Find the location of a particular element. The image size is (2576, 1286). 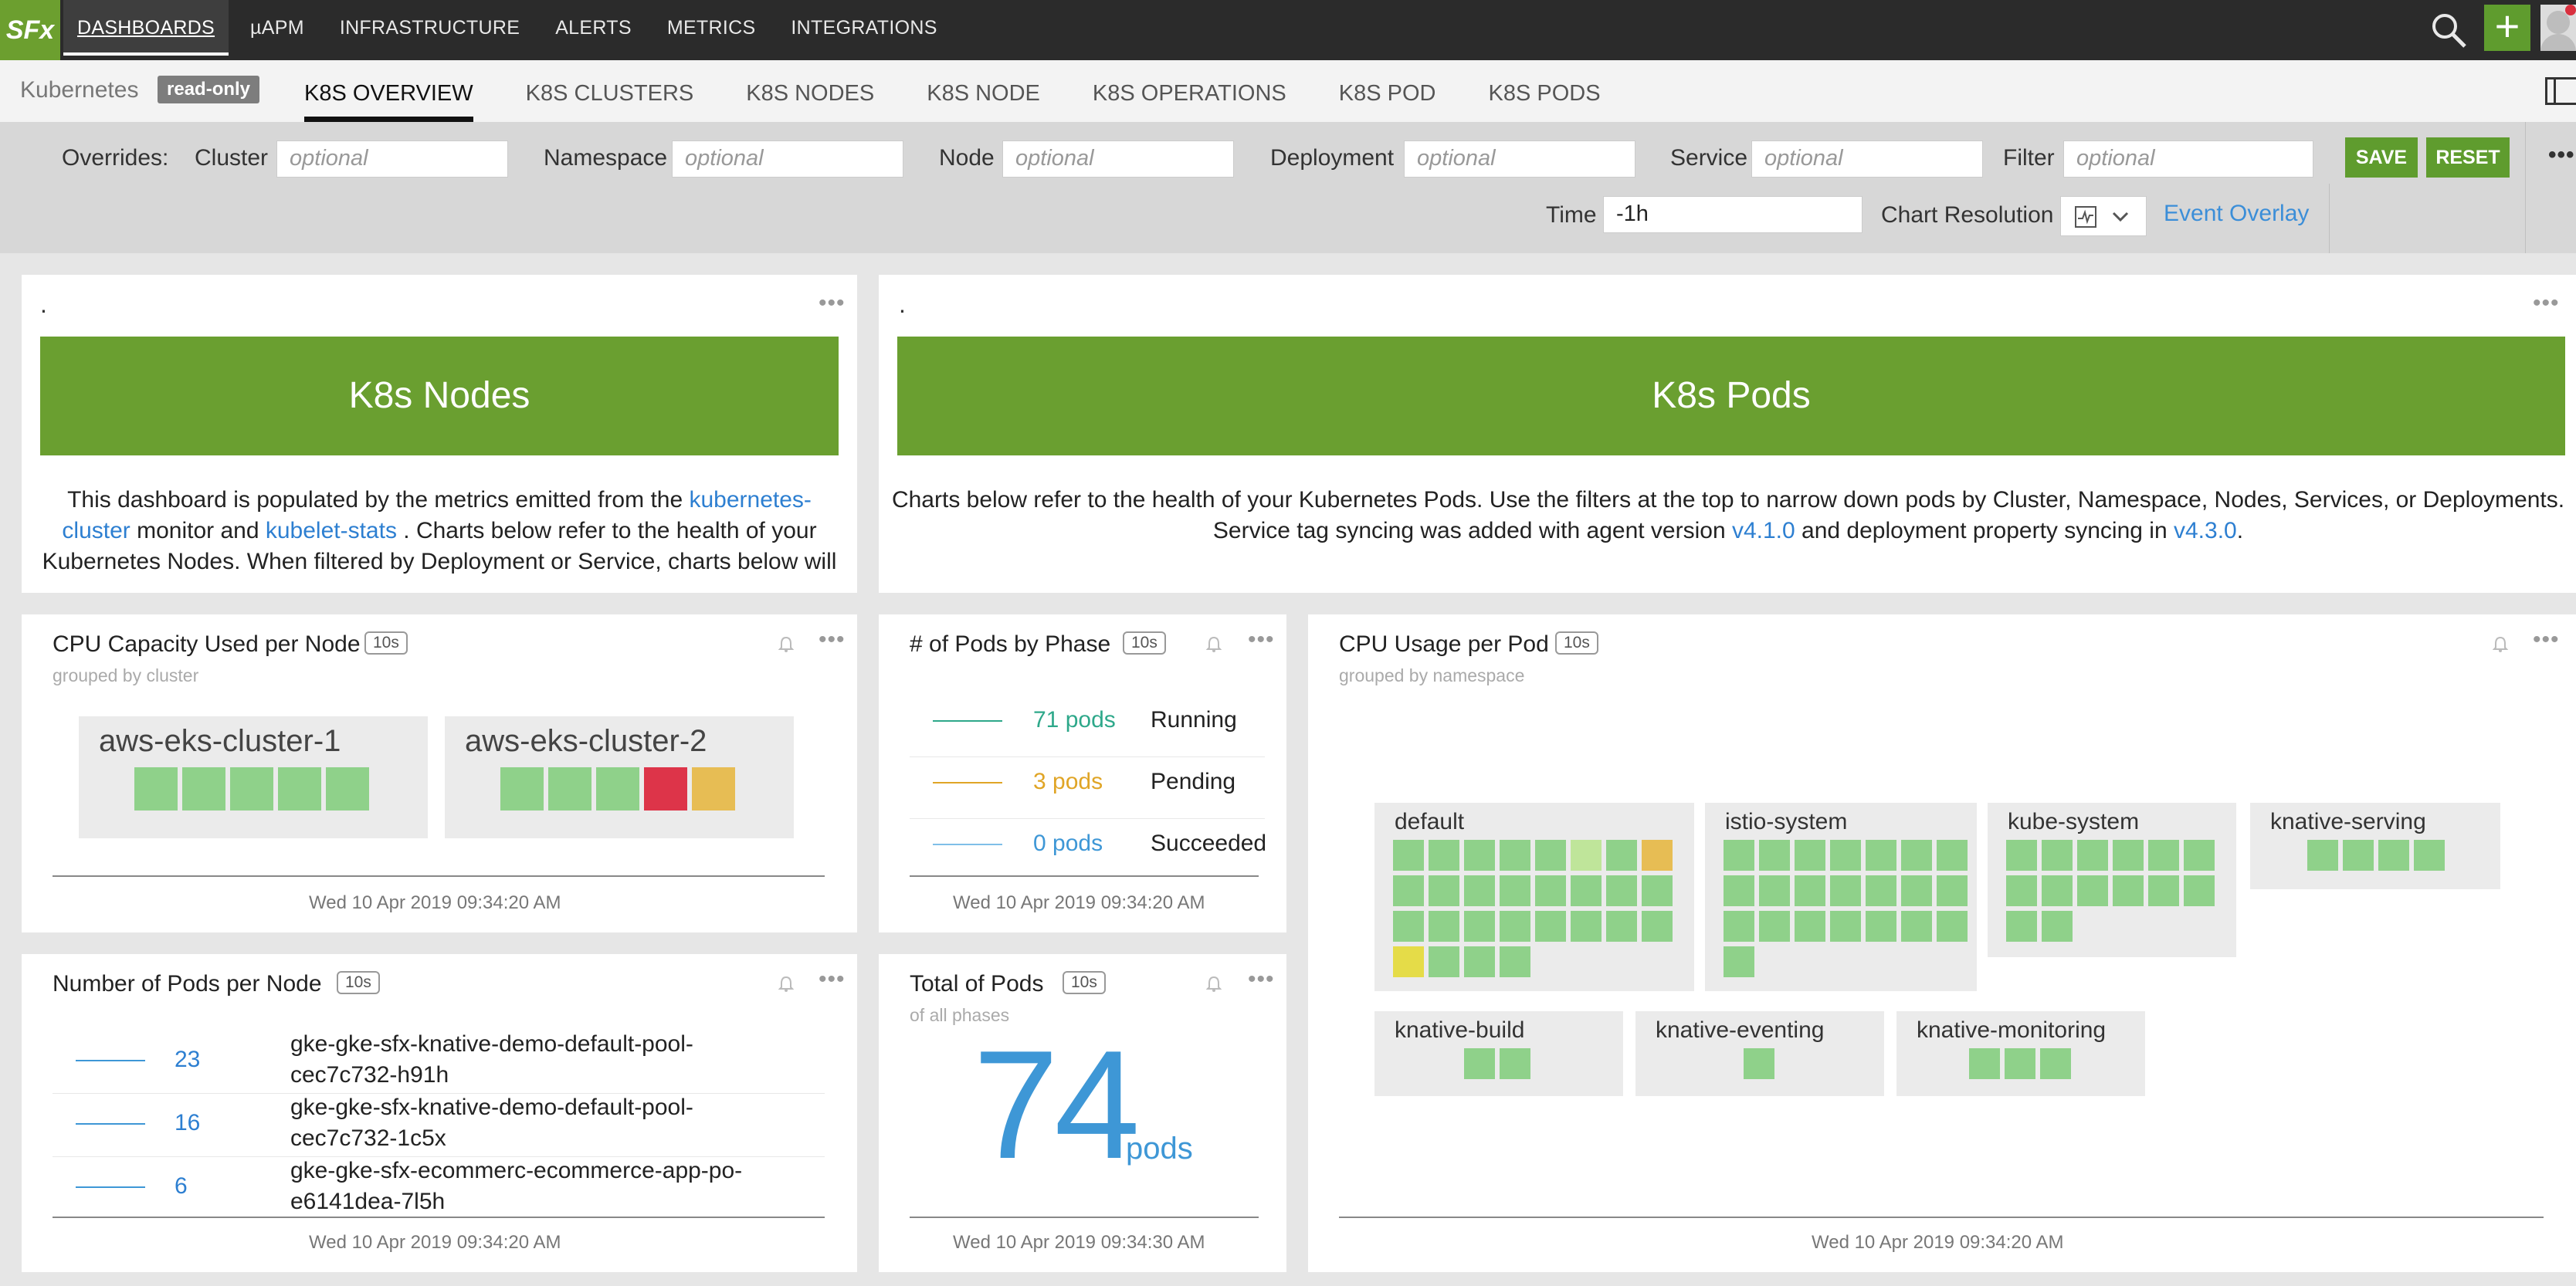

total-pods-value: 74 is located at coordinates (1056, 1105).